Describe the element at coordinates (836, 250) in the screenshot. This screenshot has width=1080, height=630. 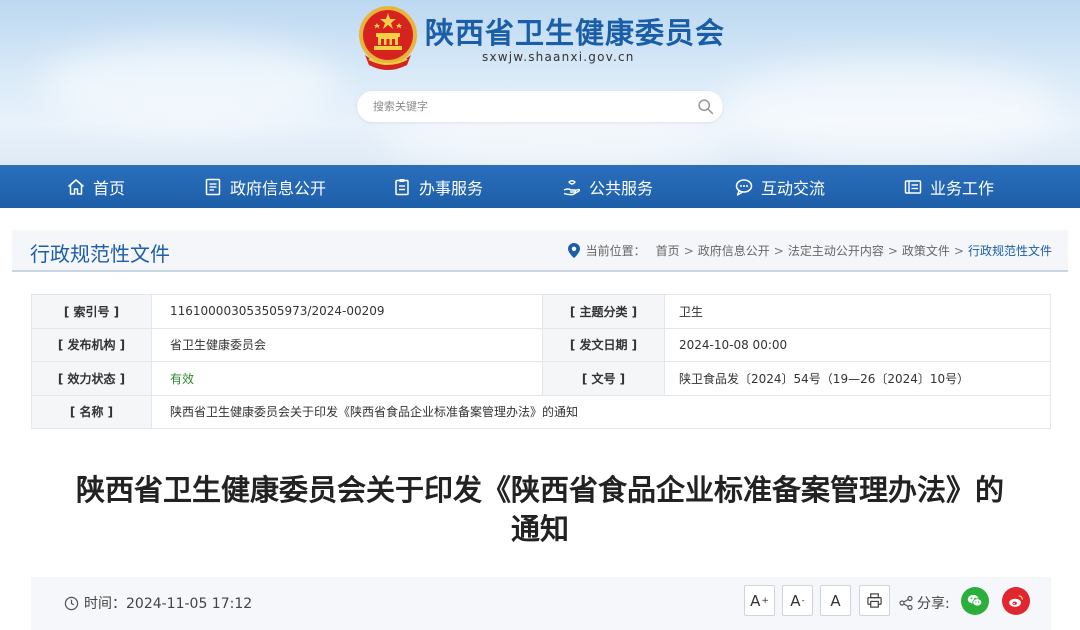
I see `breadcrumb-statutory: 法定主动公开内容` at that location.